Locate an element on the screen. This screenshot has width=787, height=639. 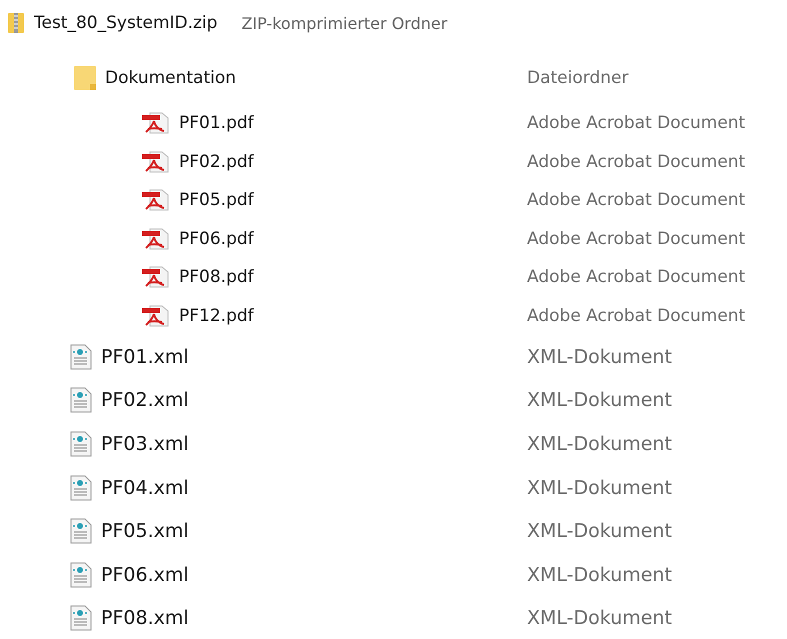
zip-folder-icon is located at coordinates (16, 23).